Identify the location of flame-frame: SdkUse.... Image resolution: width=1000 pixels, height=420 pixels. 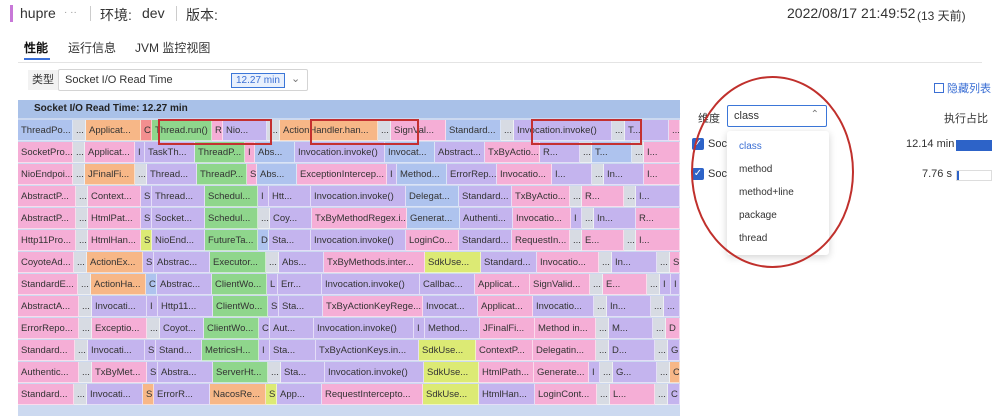
(451, 372).